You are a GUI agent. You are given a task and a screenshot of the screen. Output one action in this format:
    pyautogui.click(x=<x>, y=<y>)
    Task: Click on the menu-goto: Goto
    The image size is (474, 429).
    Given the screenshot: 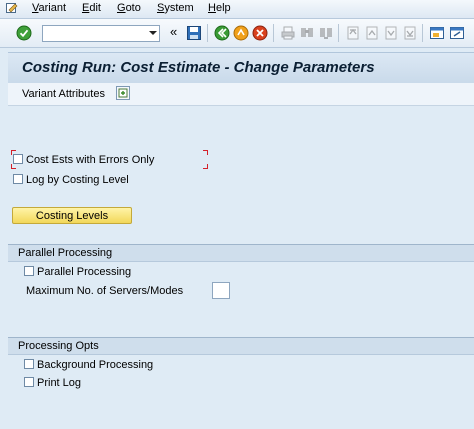 What is the action you would take?
    pyautogui.click(x=129, y=8)
    